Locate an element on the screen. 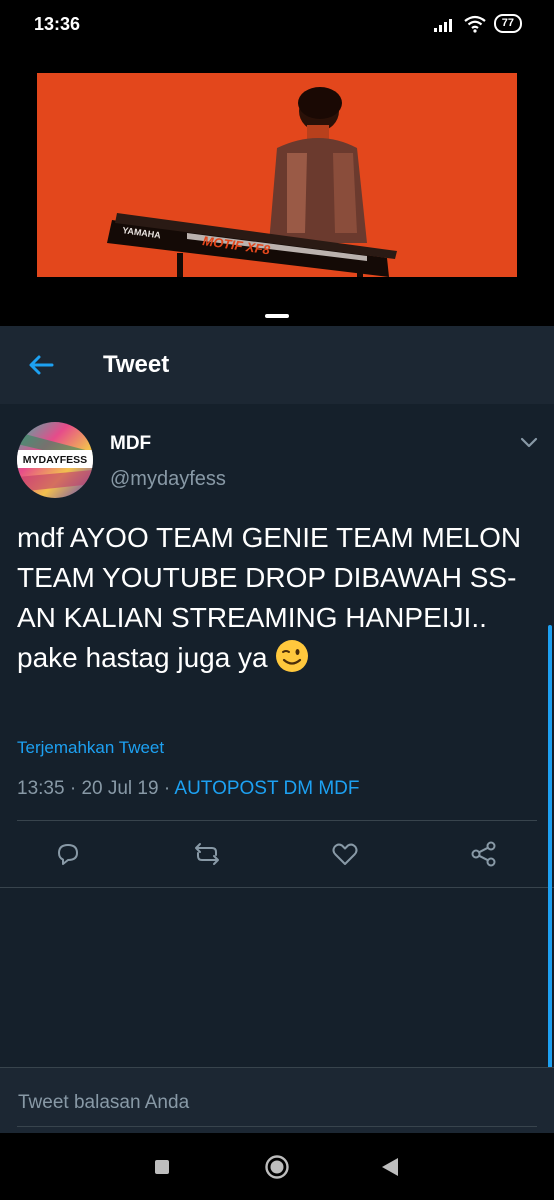  author-name: MDF is located at coordinates (130, 444).